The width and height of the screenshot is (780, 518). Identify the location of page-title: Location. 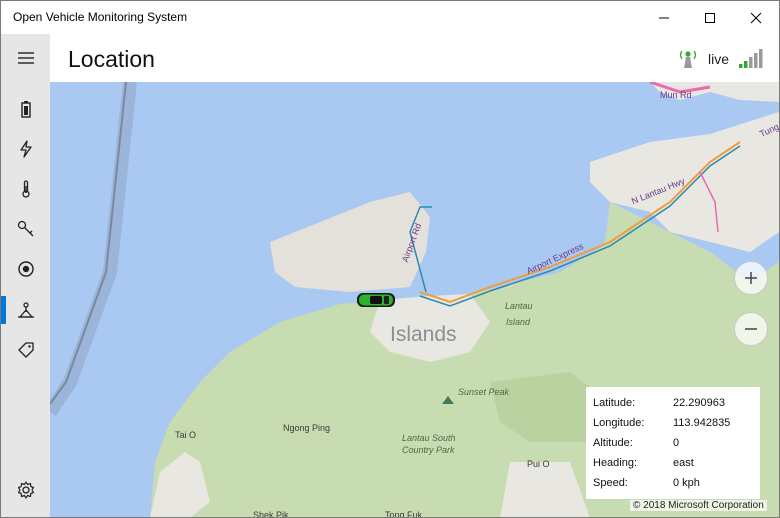
(111, 59).